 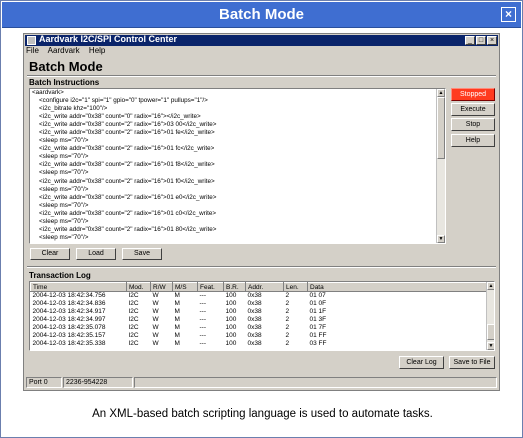 I want to click on editor-scrollbar: ▲ ▼, so click(x=440, y=166).